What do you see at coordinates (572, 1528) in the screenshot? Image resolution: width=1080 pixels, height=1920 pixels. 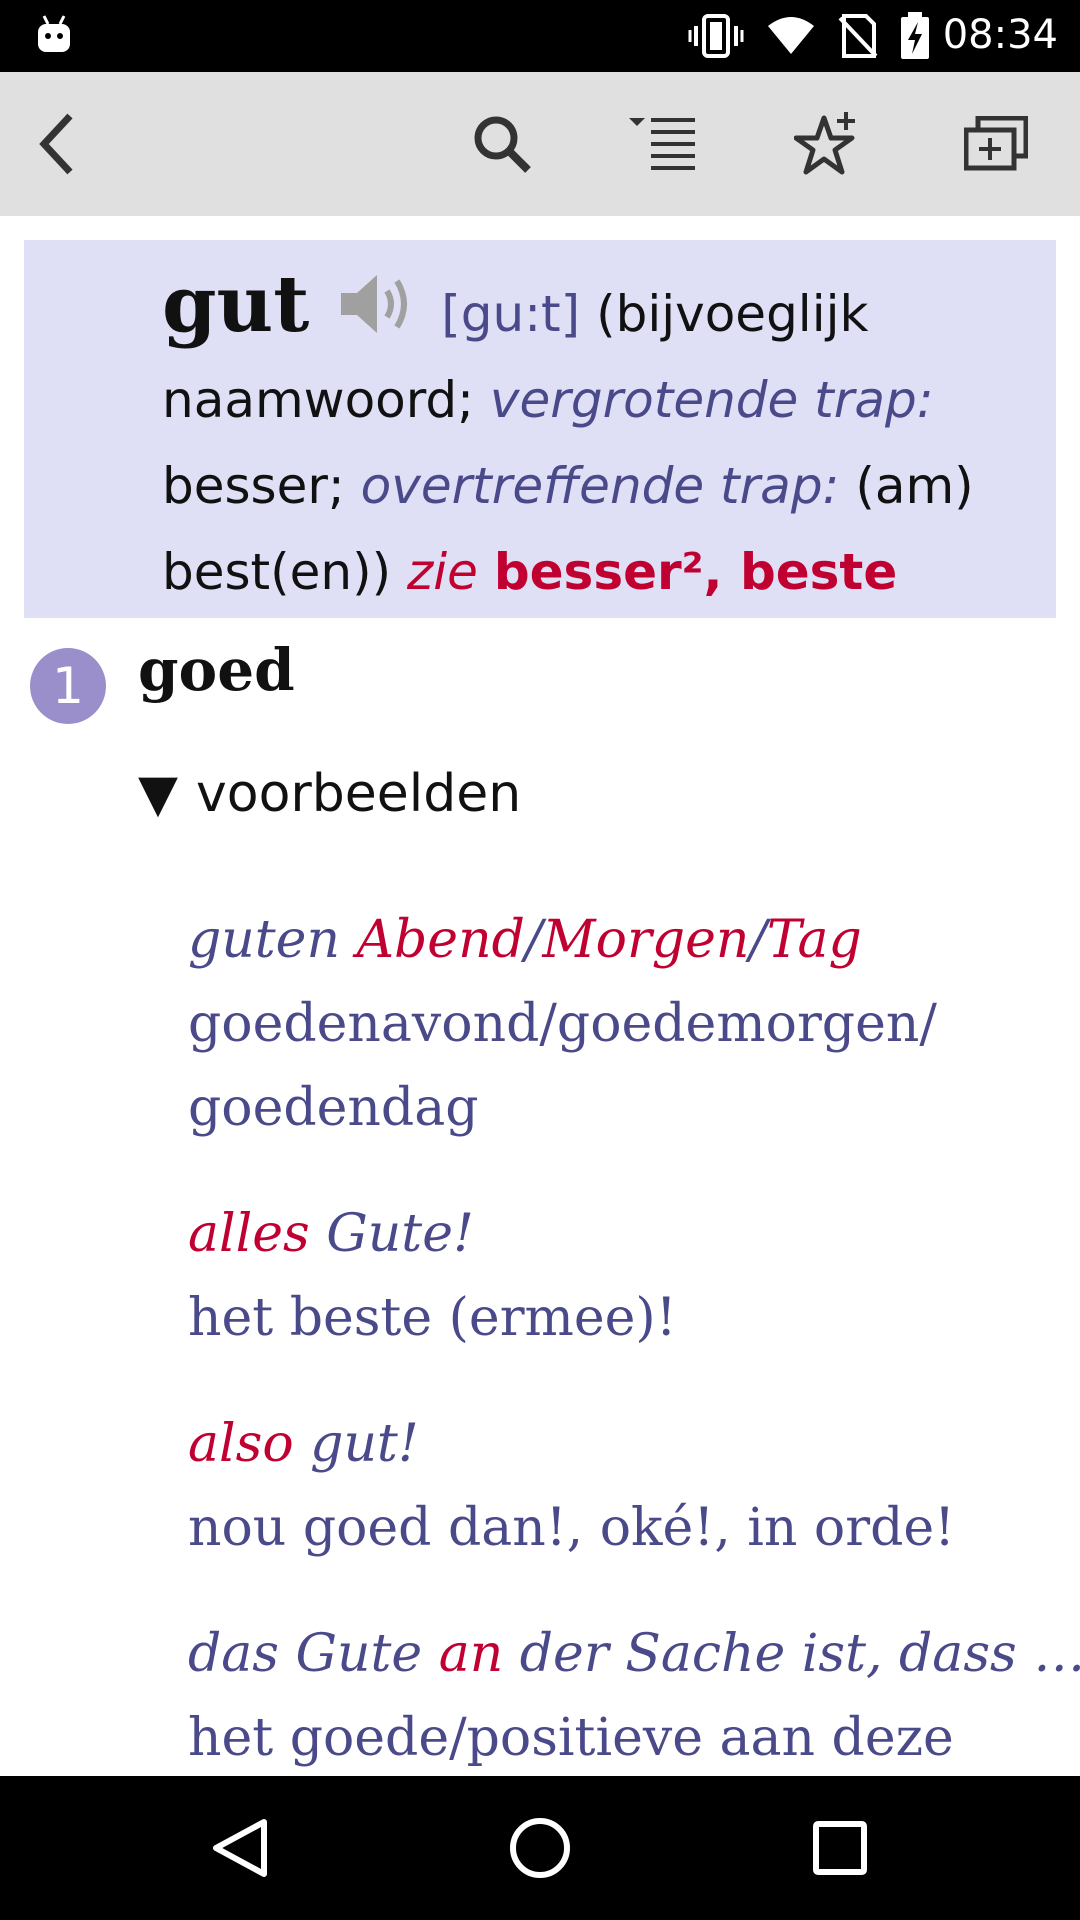 I see `example-translation: nou goed dan!, oké!, in orde!` at bounding box center [572, 1528].